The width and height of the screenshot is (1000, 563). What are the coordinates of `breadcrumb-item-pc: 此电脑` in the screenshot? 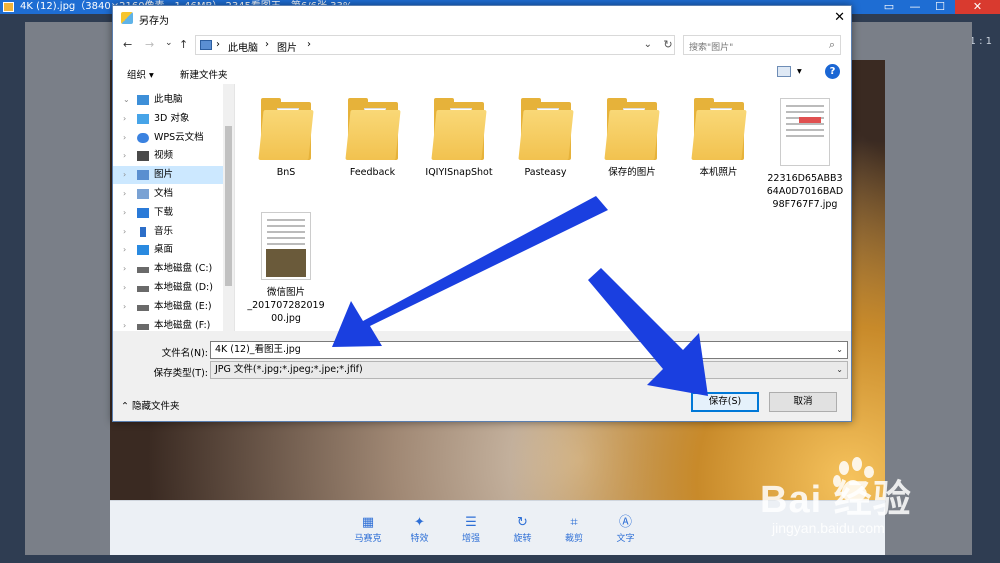 It's located at (243, 46).